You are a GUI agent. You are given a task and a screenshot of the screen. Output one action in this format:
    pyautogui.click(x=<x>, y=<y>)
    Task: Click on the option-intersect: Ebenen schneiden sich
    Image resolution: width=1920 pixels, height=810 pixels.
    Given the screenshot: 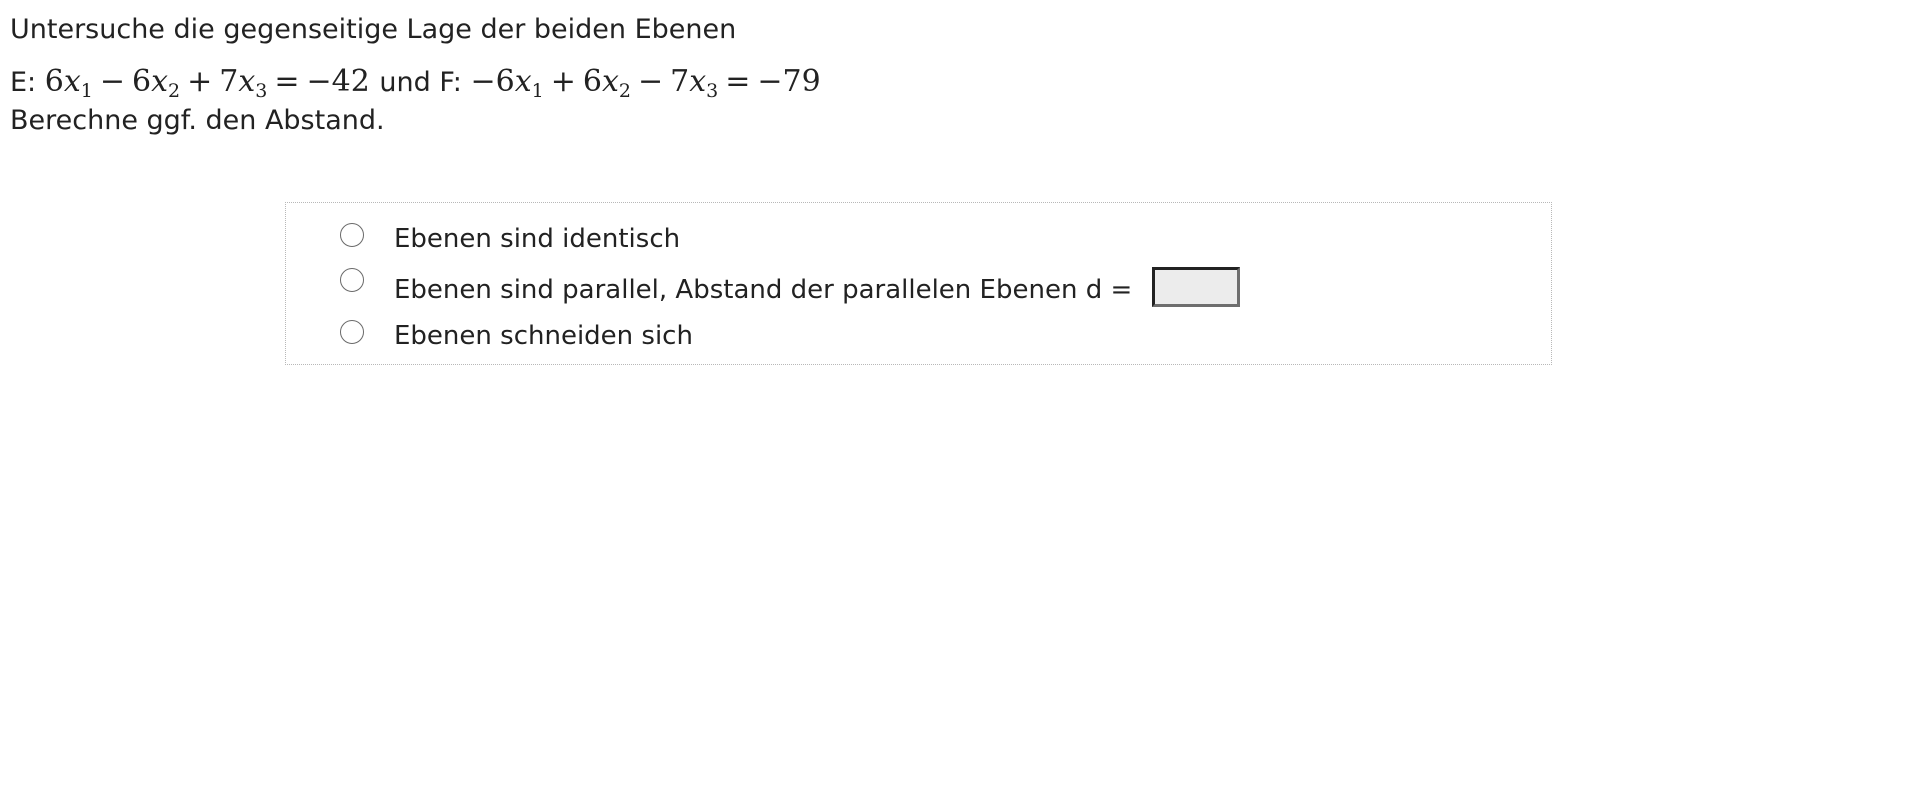 What is the action you would take?
    pyautogui.click(x=918, y=334)
    